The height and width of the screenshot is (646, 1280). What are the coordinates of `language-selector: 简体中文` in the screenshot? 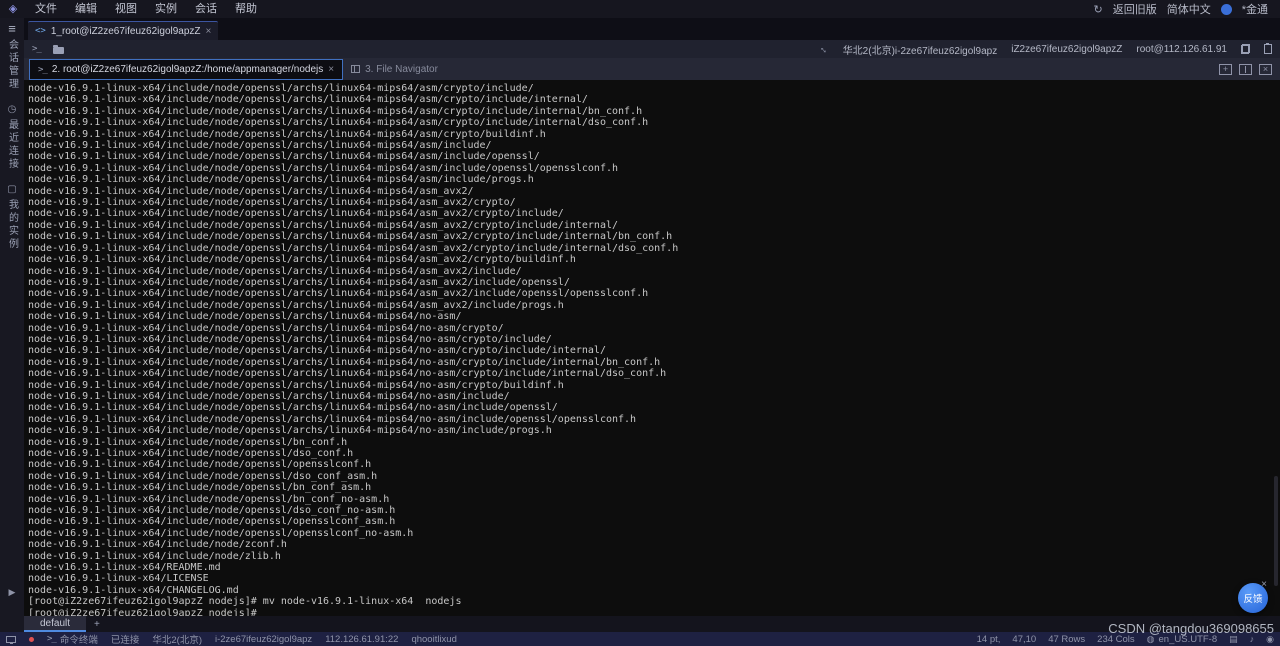 It's located at (1189, 9).